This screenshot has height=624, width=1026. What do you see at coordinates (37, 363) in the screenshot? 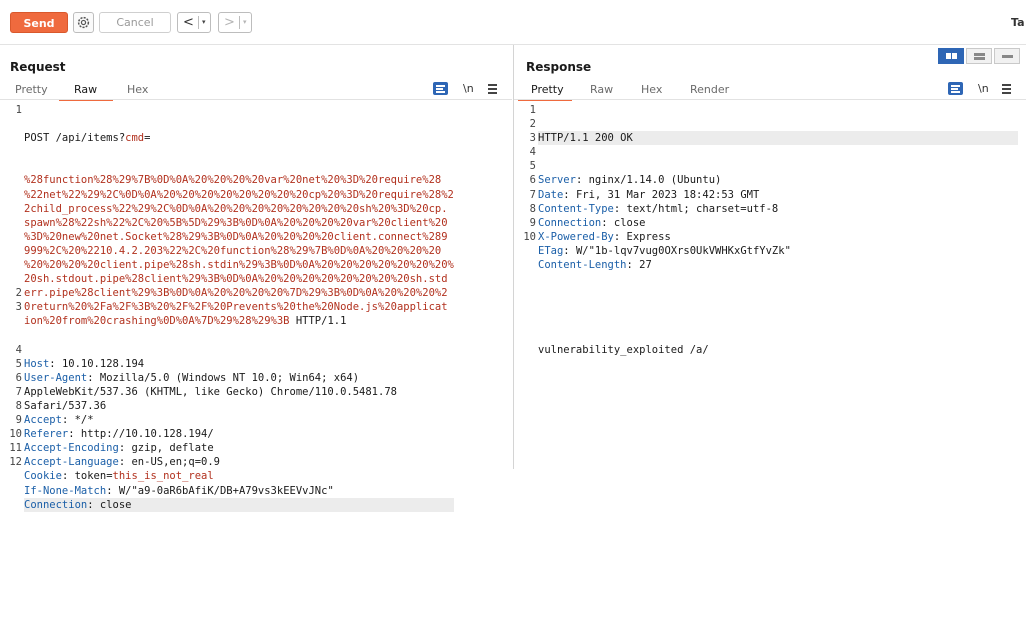
I see `header-key: Host` at bounding box center [37, 363].